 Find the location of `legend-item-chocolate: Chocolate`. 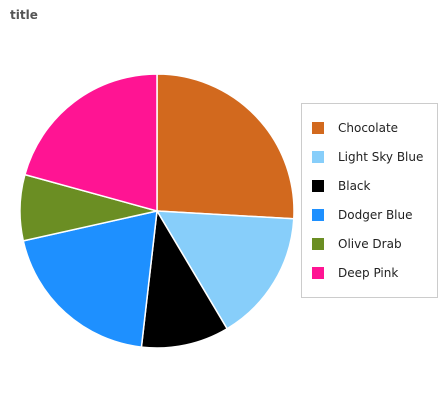

legend-item-chocolate: Chocolate is located at coordinates (369, 127).